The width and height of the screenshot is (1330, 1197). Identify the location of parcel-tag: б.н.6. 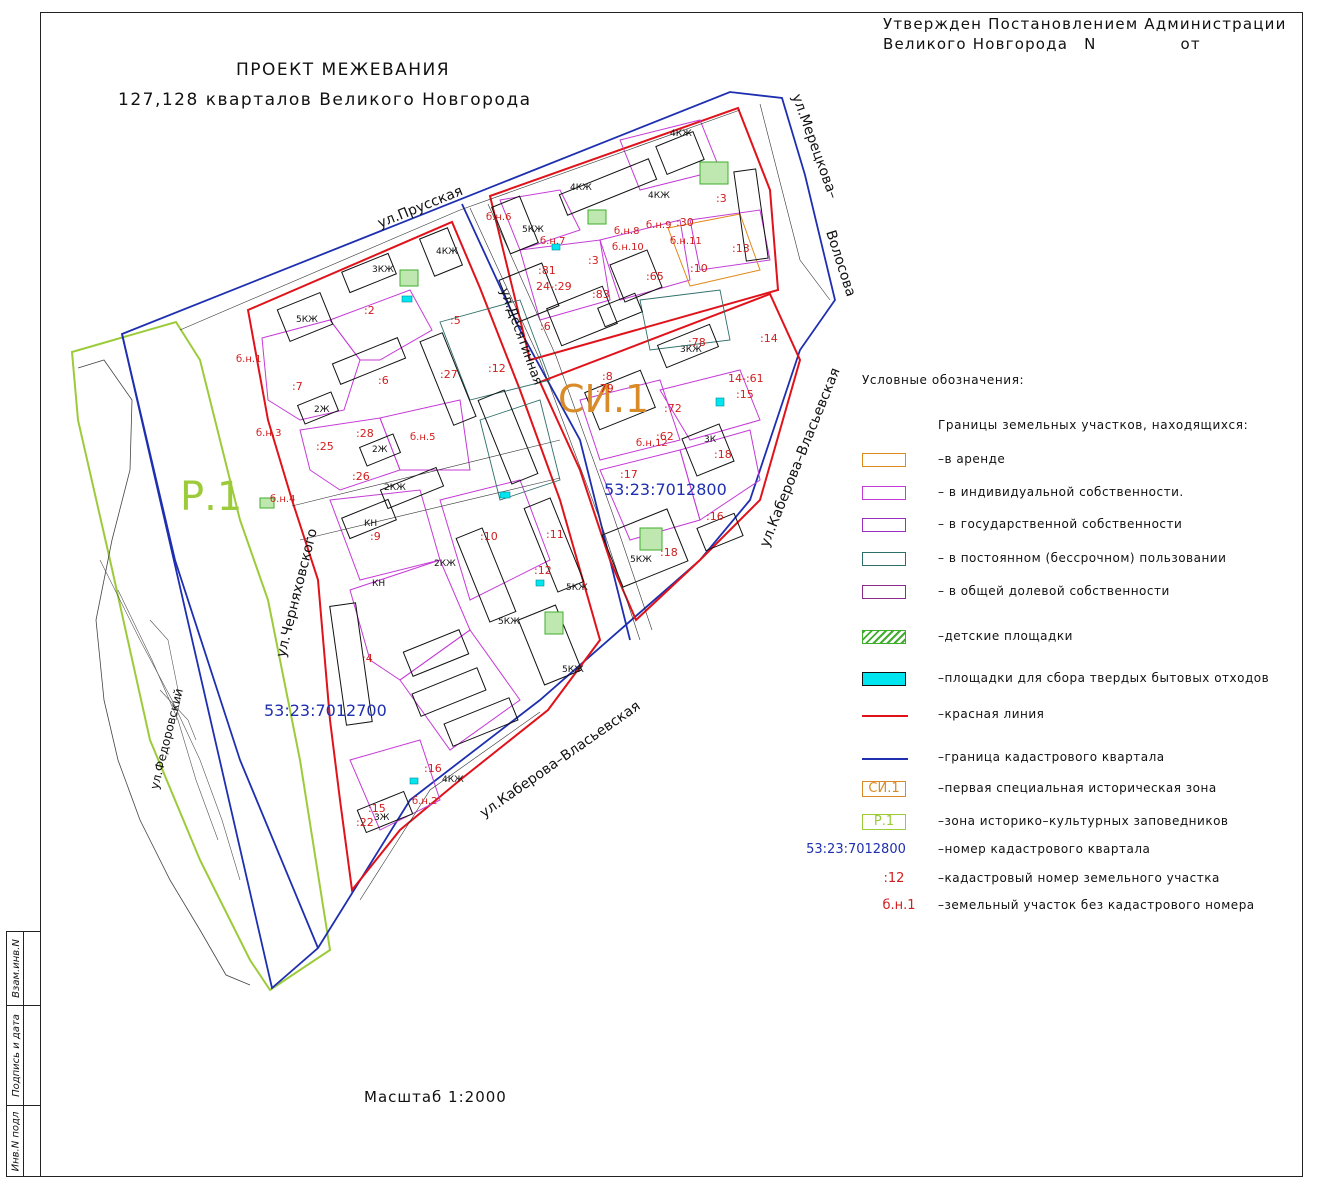
(498, 217).